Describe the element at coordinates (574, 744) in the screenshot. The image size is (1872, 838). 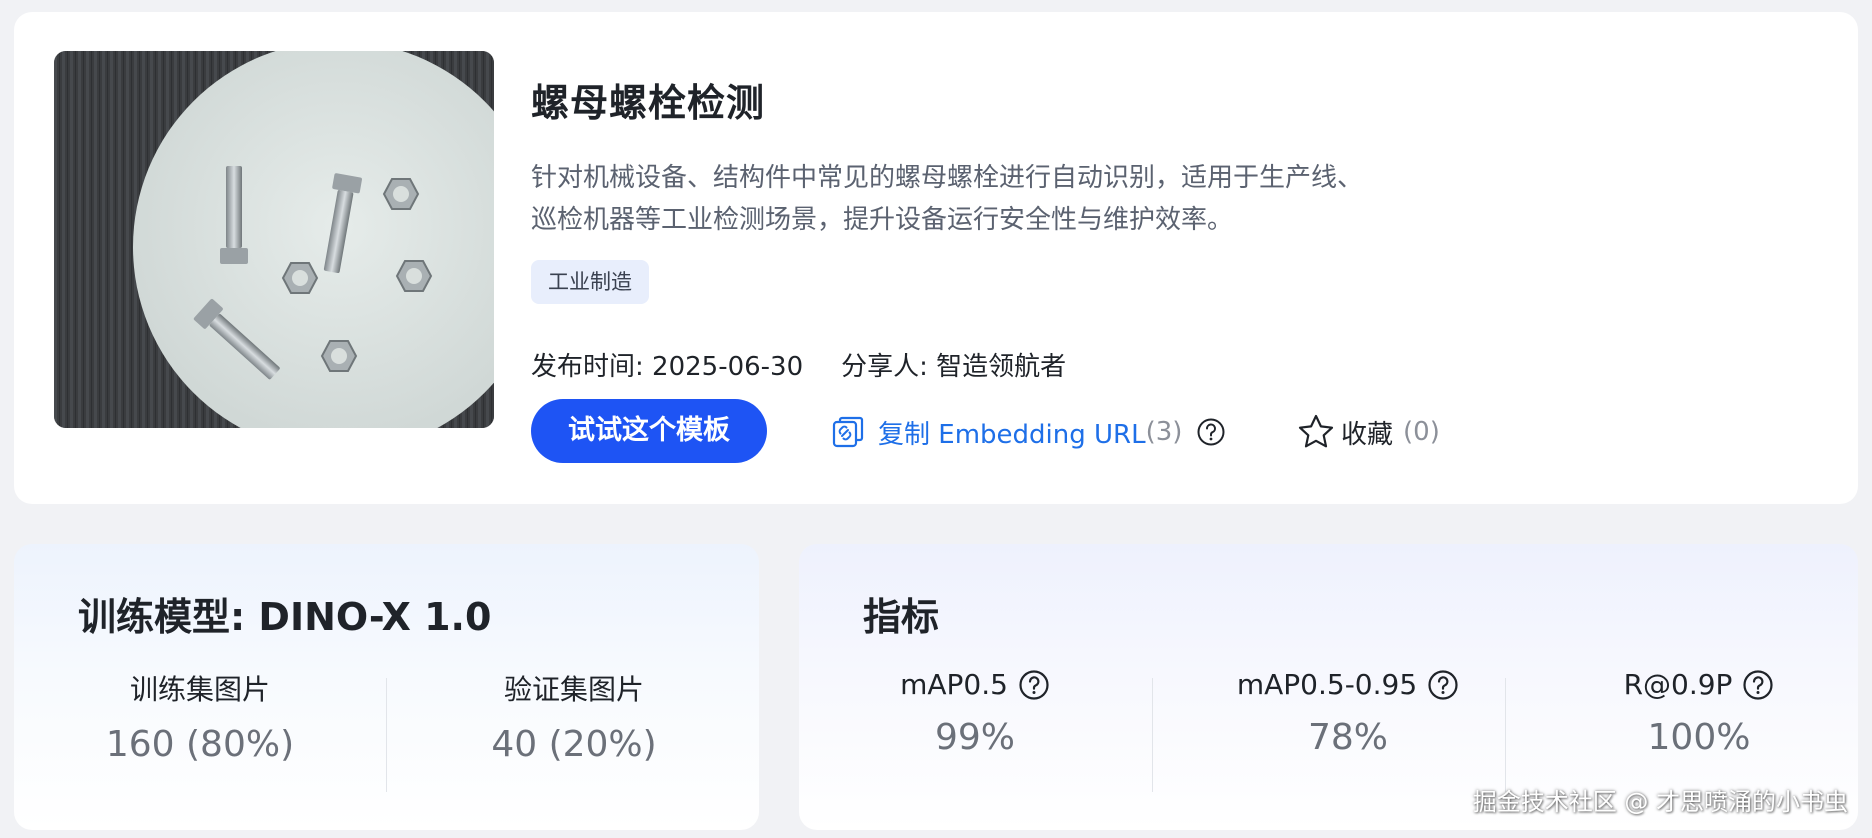
I see `val-set-value: 40 (20%)` at that location.